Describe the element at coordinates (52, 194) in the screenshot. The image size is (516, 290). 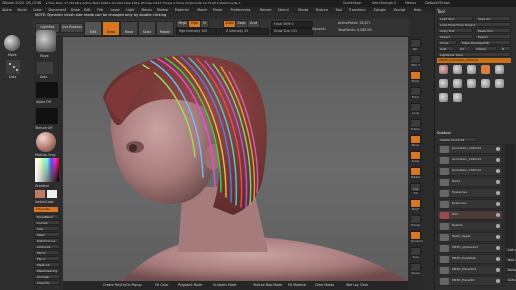
I see `secondary-color-swatch` at that location.